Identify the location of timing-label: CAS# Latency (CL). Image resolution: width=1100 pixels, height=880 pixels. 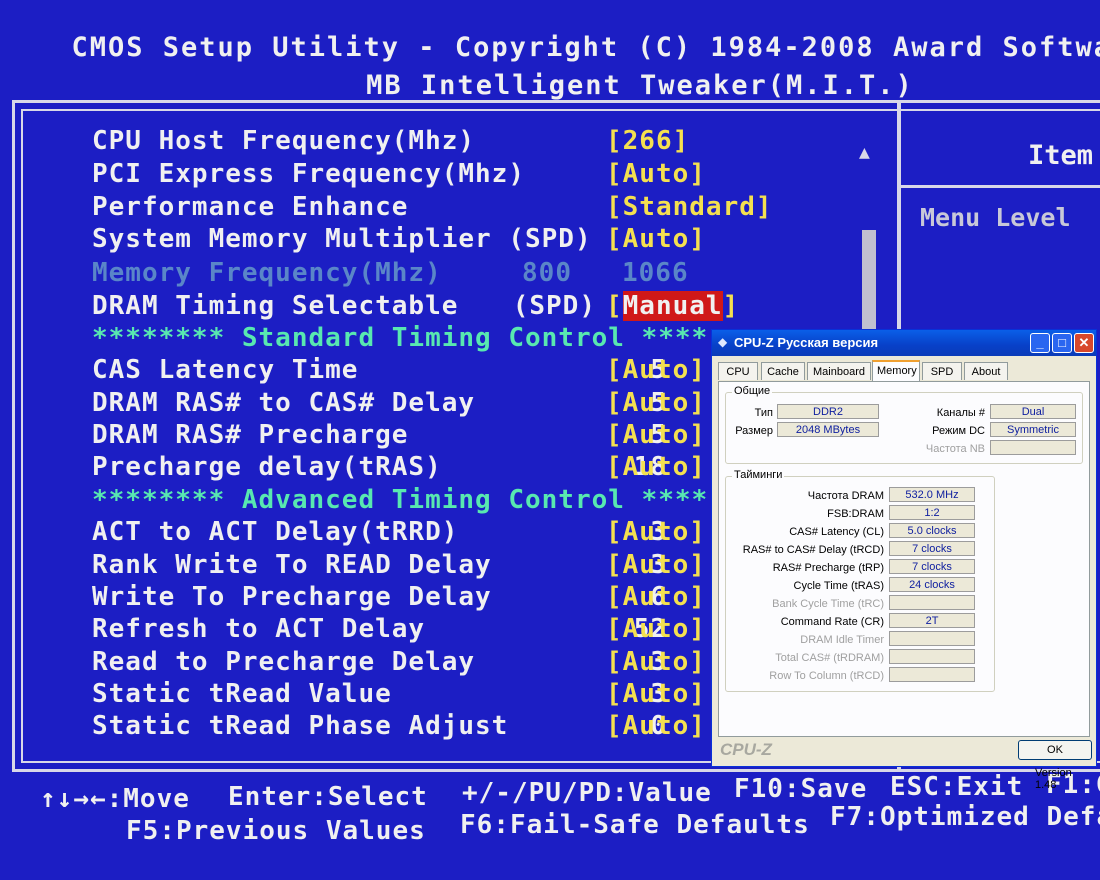
(836, 532).